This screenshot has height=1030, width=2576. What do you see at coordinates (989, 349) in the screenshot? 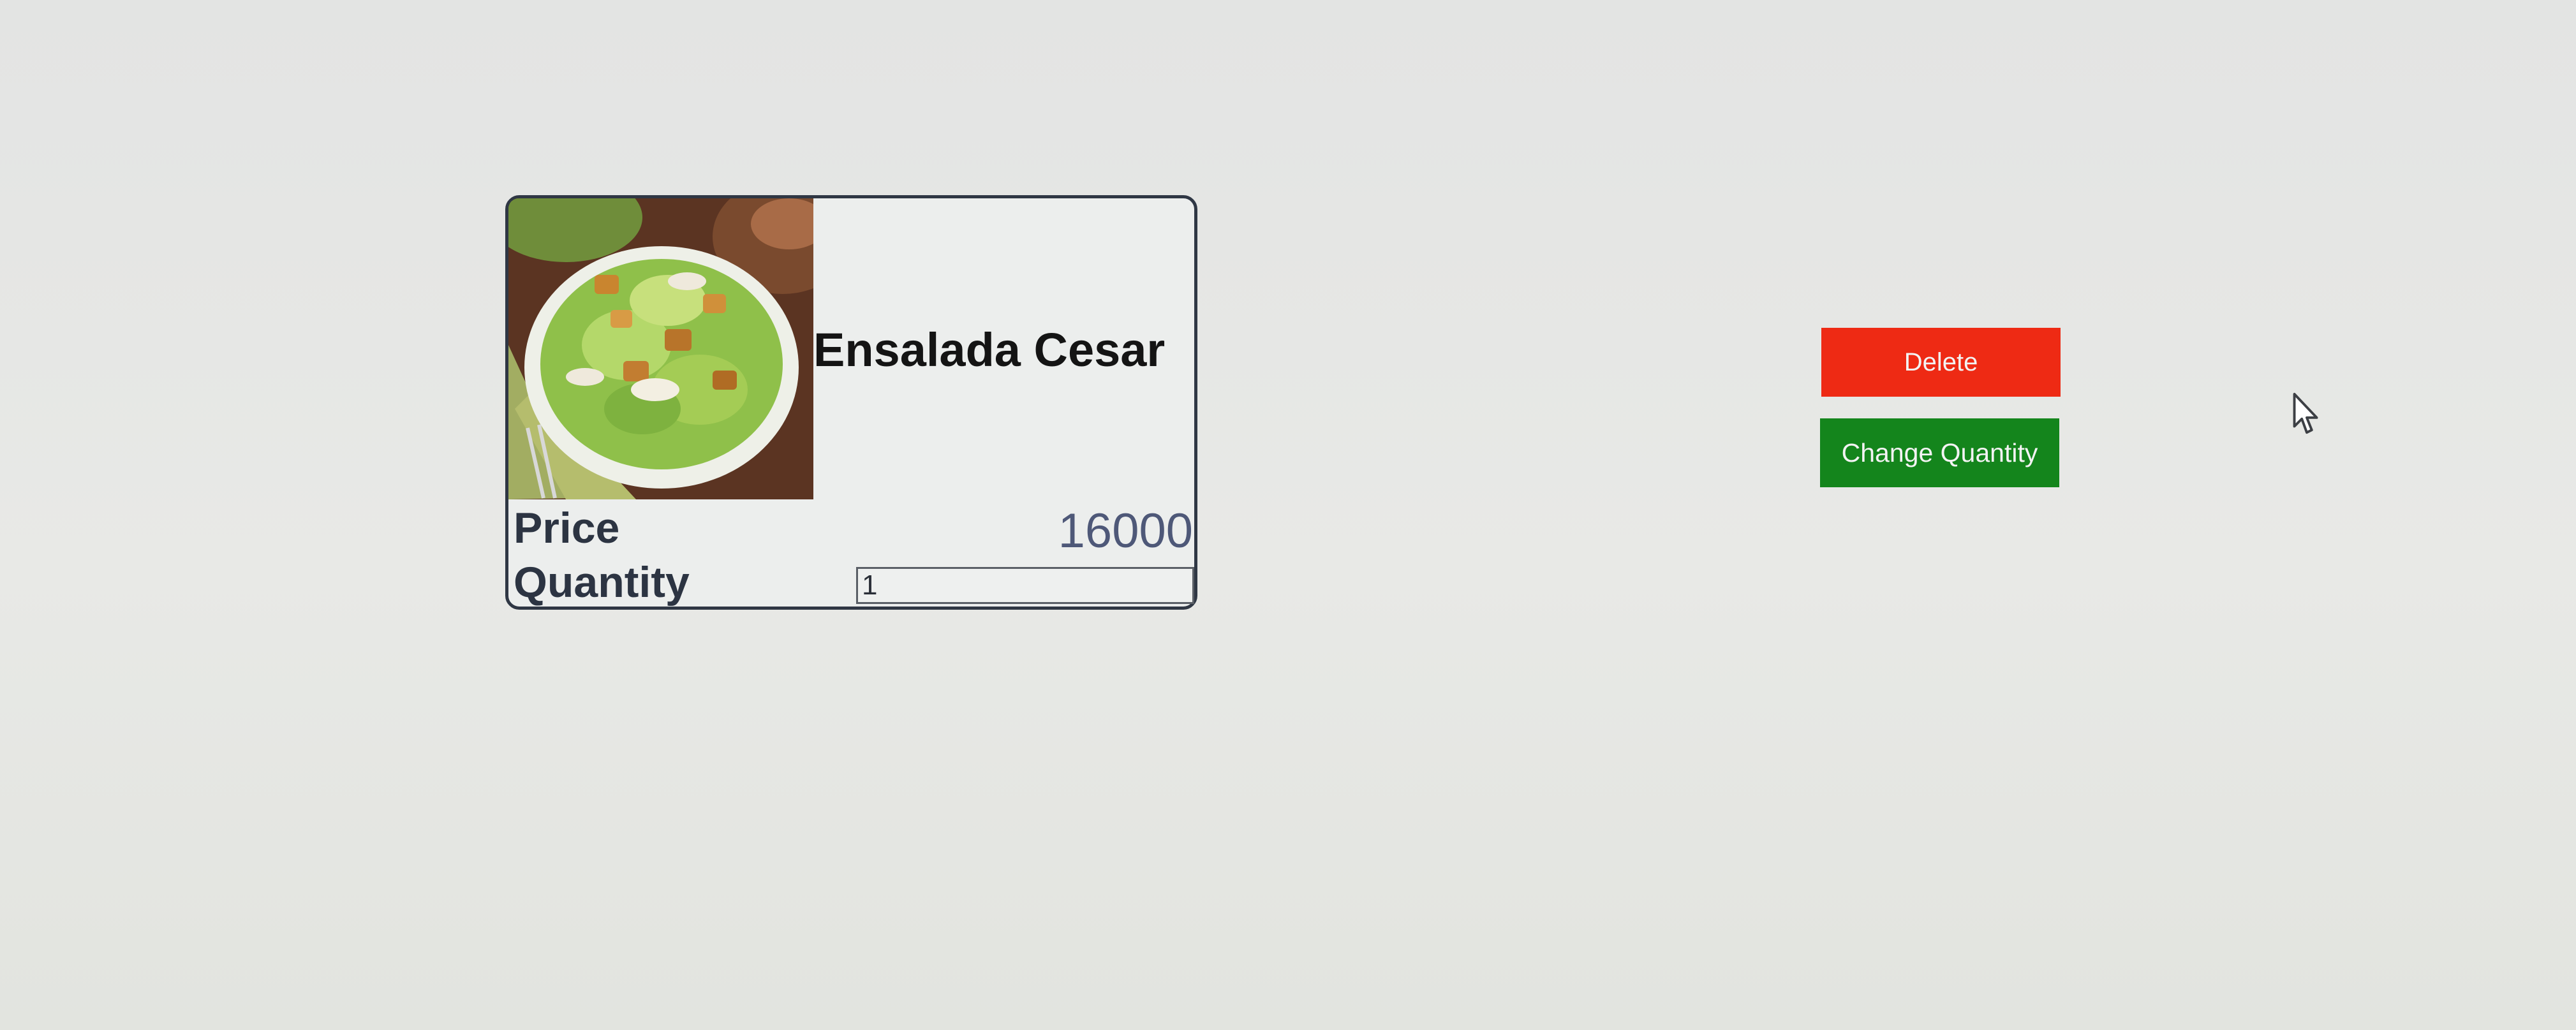
I see `dish-name: Ensalada Cesar` at bounding box center [989, 349].